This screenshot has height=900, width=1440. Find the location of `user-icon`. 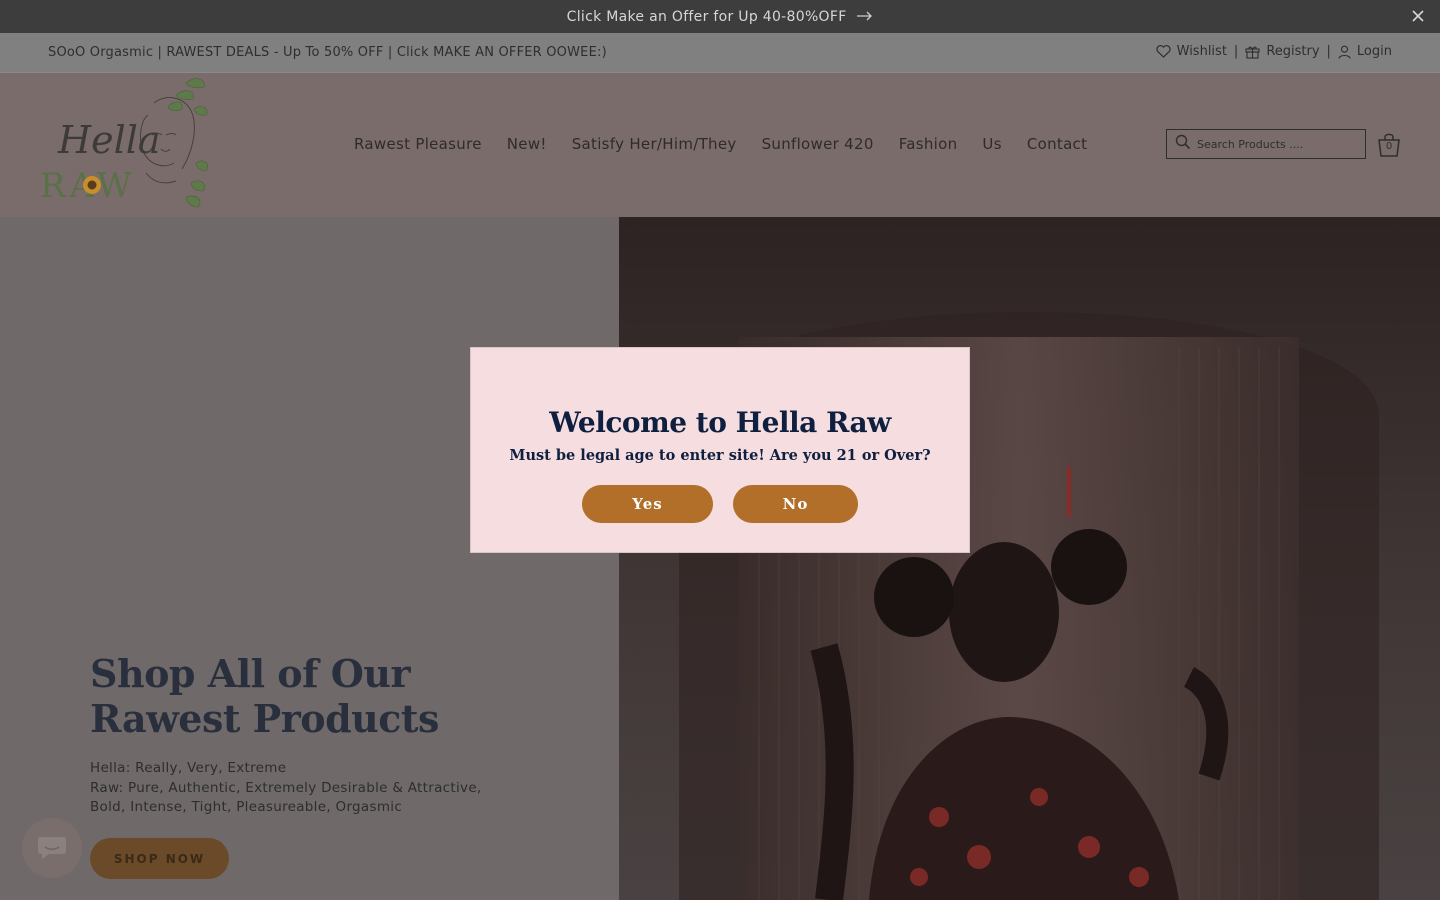

user-icon is located at coordinates (1344, 52).